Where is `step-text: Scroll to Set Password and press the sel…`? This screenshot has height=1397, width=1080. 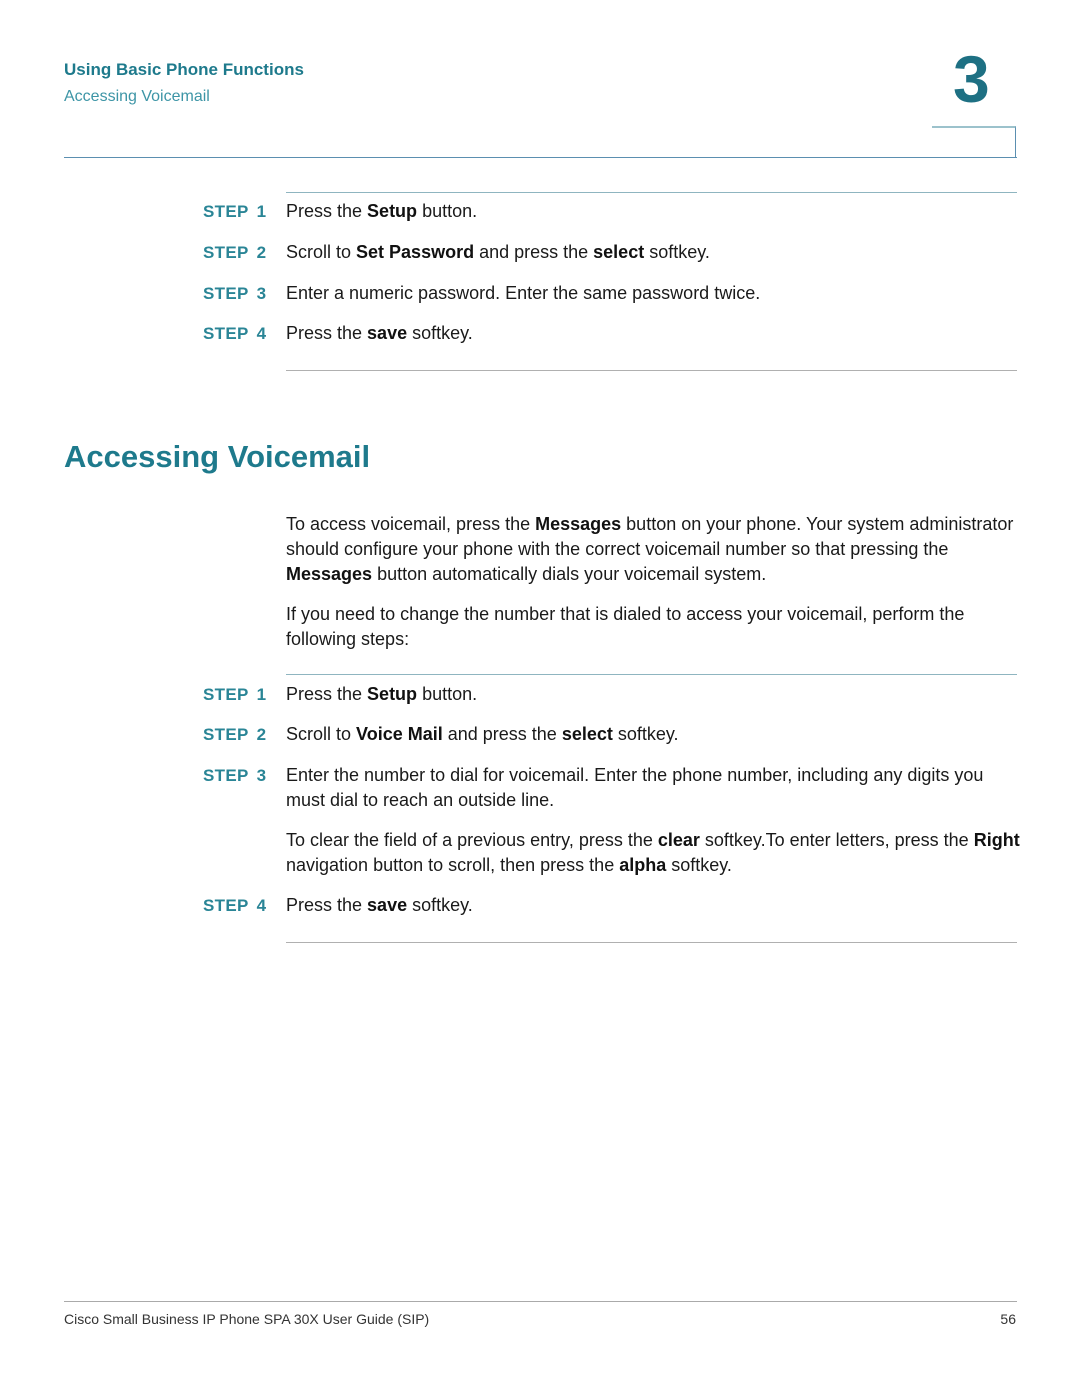
step-text: Scroll to Set Password and press the sel… is located at coordinates (498, 252).